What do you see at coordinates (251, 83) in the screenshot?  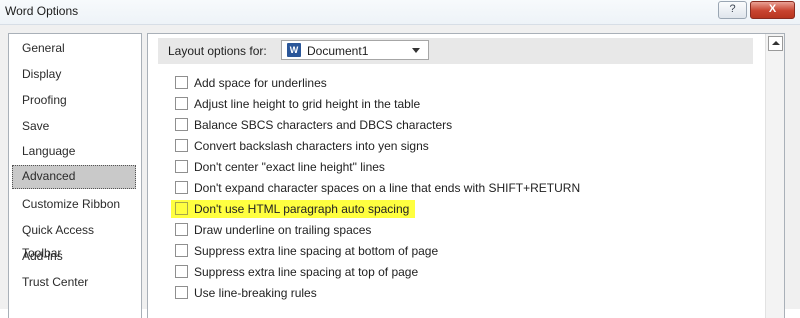 I see `option-add-space-underlines: Add space for underlines` at bounding box center [251, 83].